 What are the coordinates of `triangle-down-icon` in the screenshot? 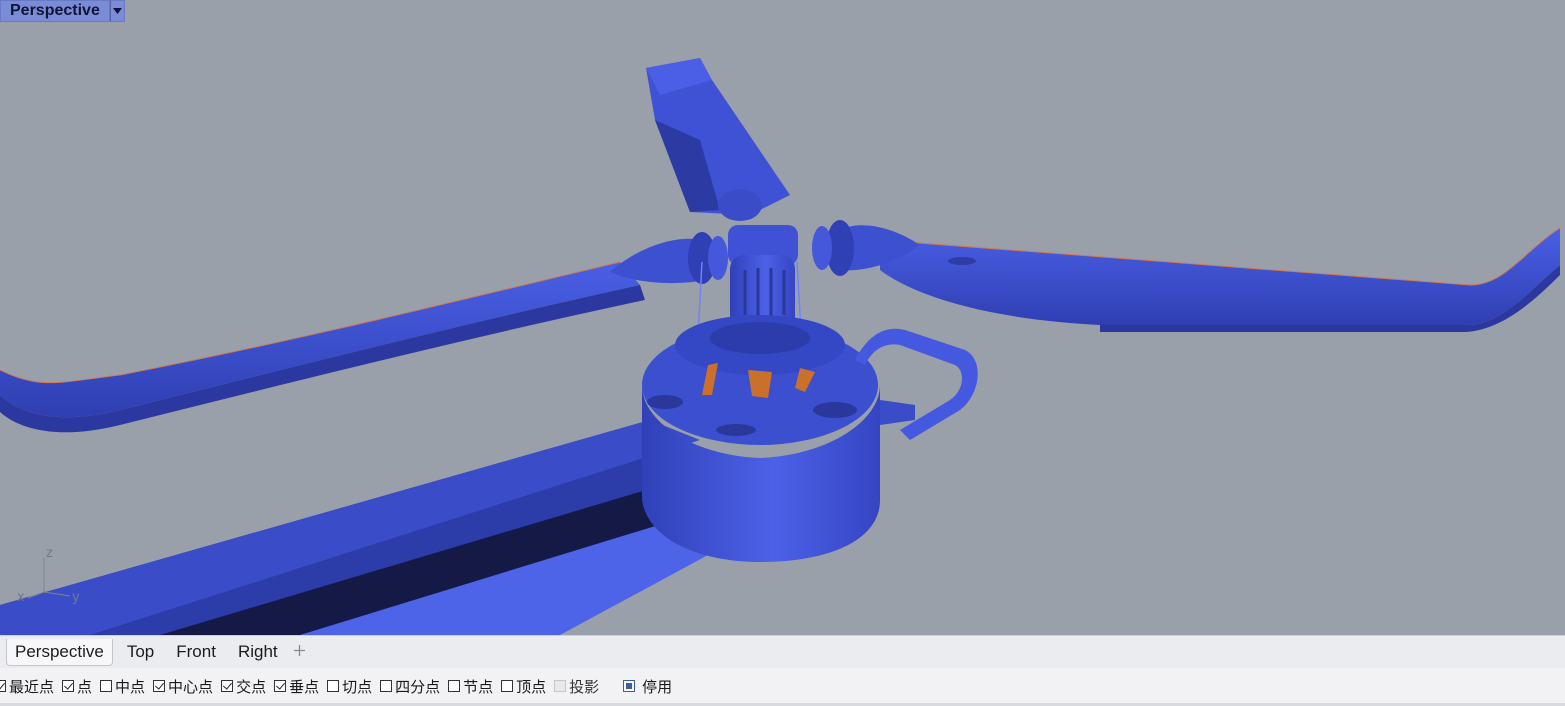 It's located at (117, 11).